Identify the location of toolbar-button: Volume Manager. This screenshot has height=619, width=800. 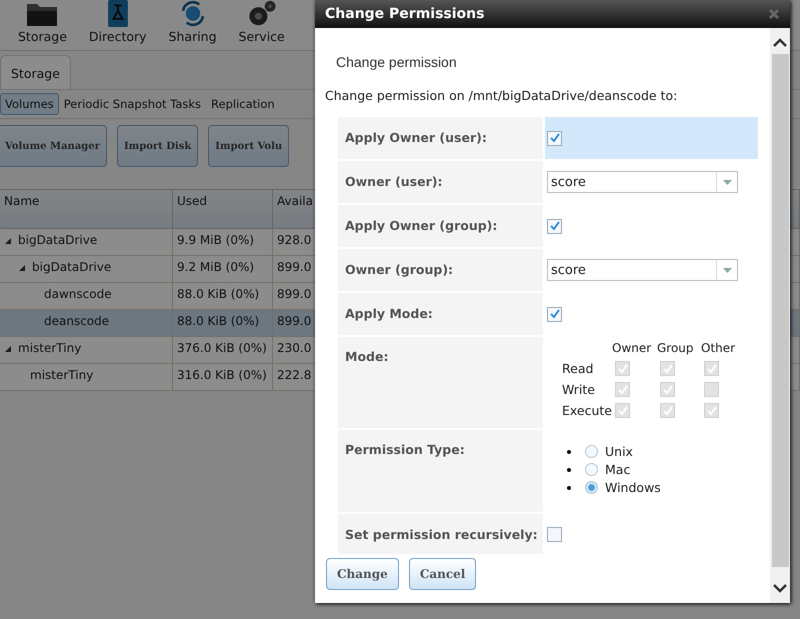
(53, 146).